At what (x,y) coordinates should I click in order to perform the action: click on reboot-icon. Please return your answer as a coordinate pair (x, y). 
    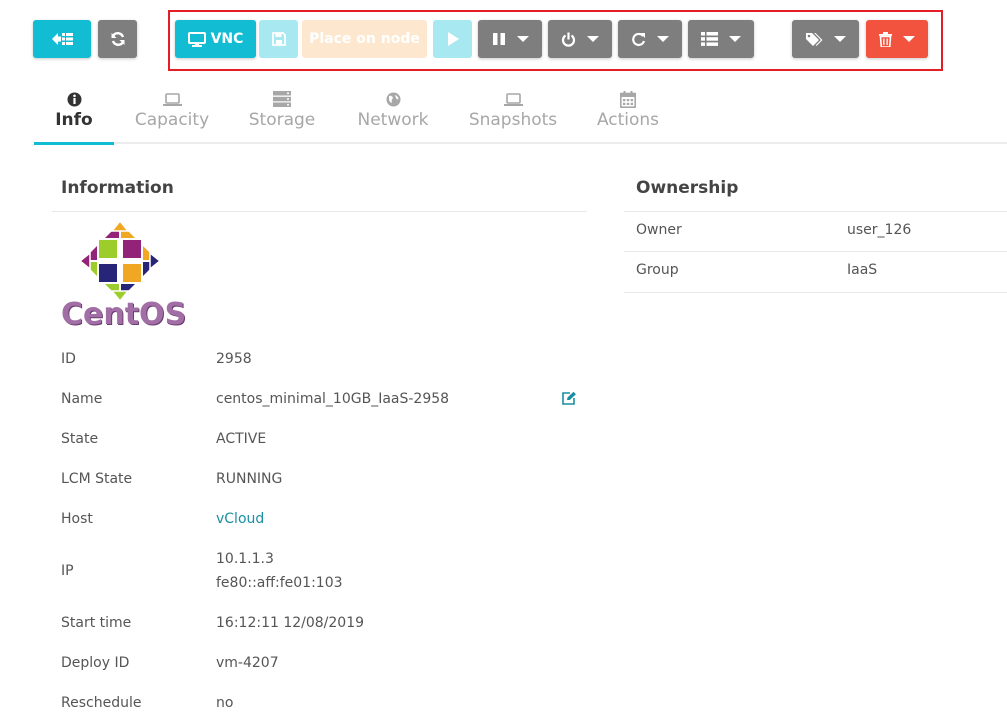
    Looking at the image, I should click on (639, 39).